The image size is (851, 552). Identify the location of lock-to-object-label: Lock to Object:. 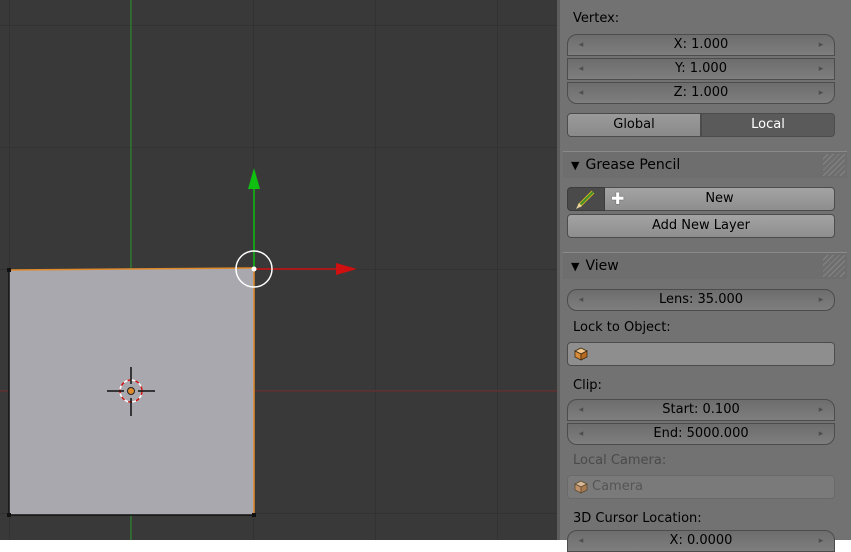
(622, 327).